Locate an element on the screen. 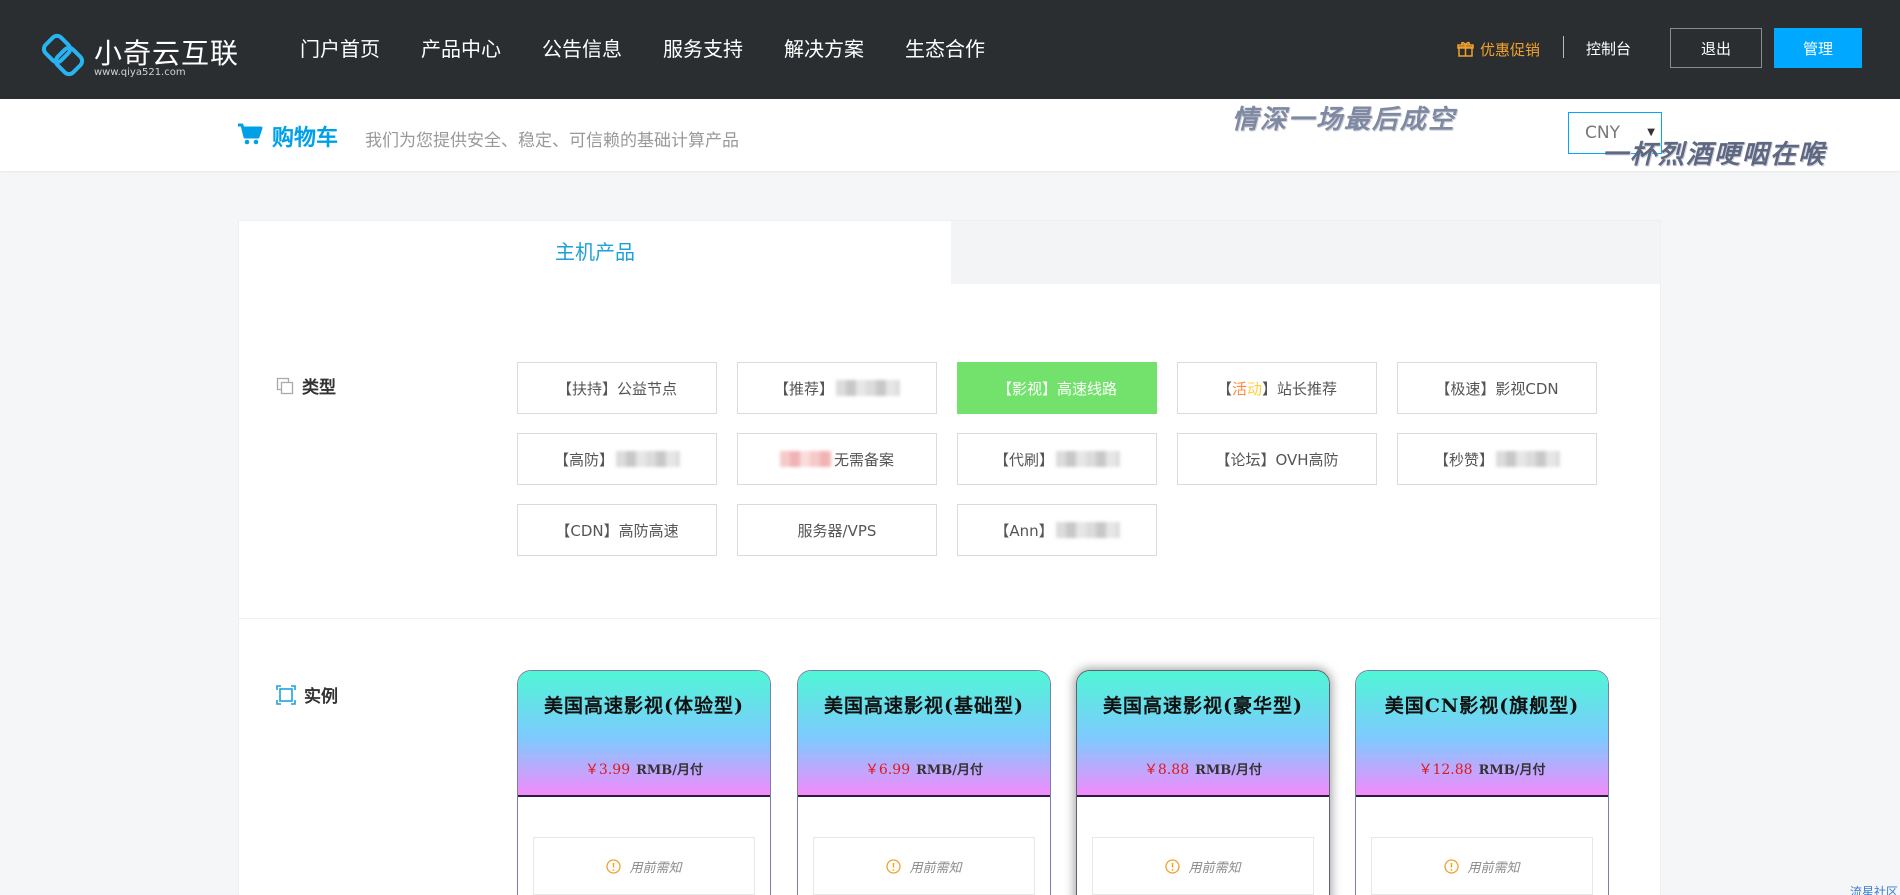  product-name: 美国高速影视(体验型) is located at coordinates (644, 706).